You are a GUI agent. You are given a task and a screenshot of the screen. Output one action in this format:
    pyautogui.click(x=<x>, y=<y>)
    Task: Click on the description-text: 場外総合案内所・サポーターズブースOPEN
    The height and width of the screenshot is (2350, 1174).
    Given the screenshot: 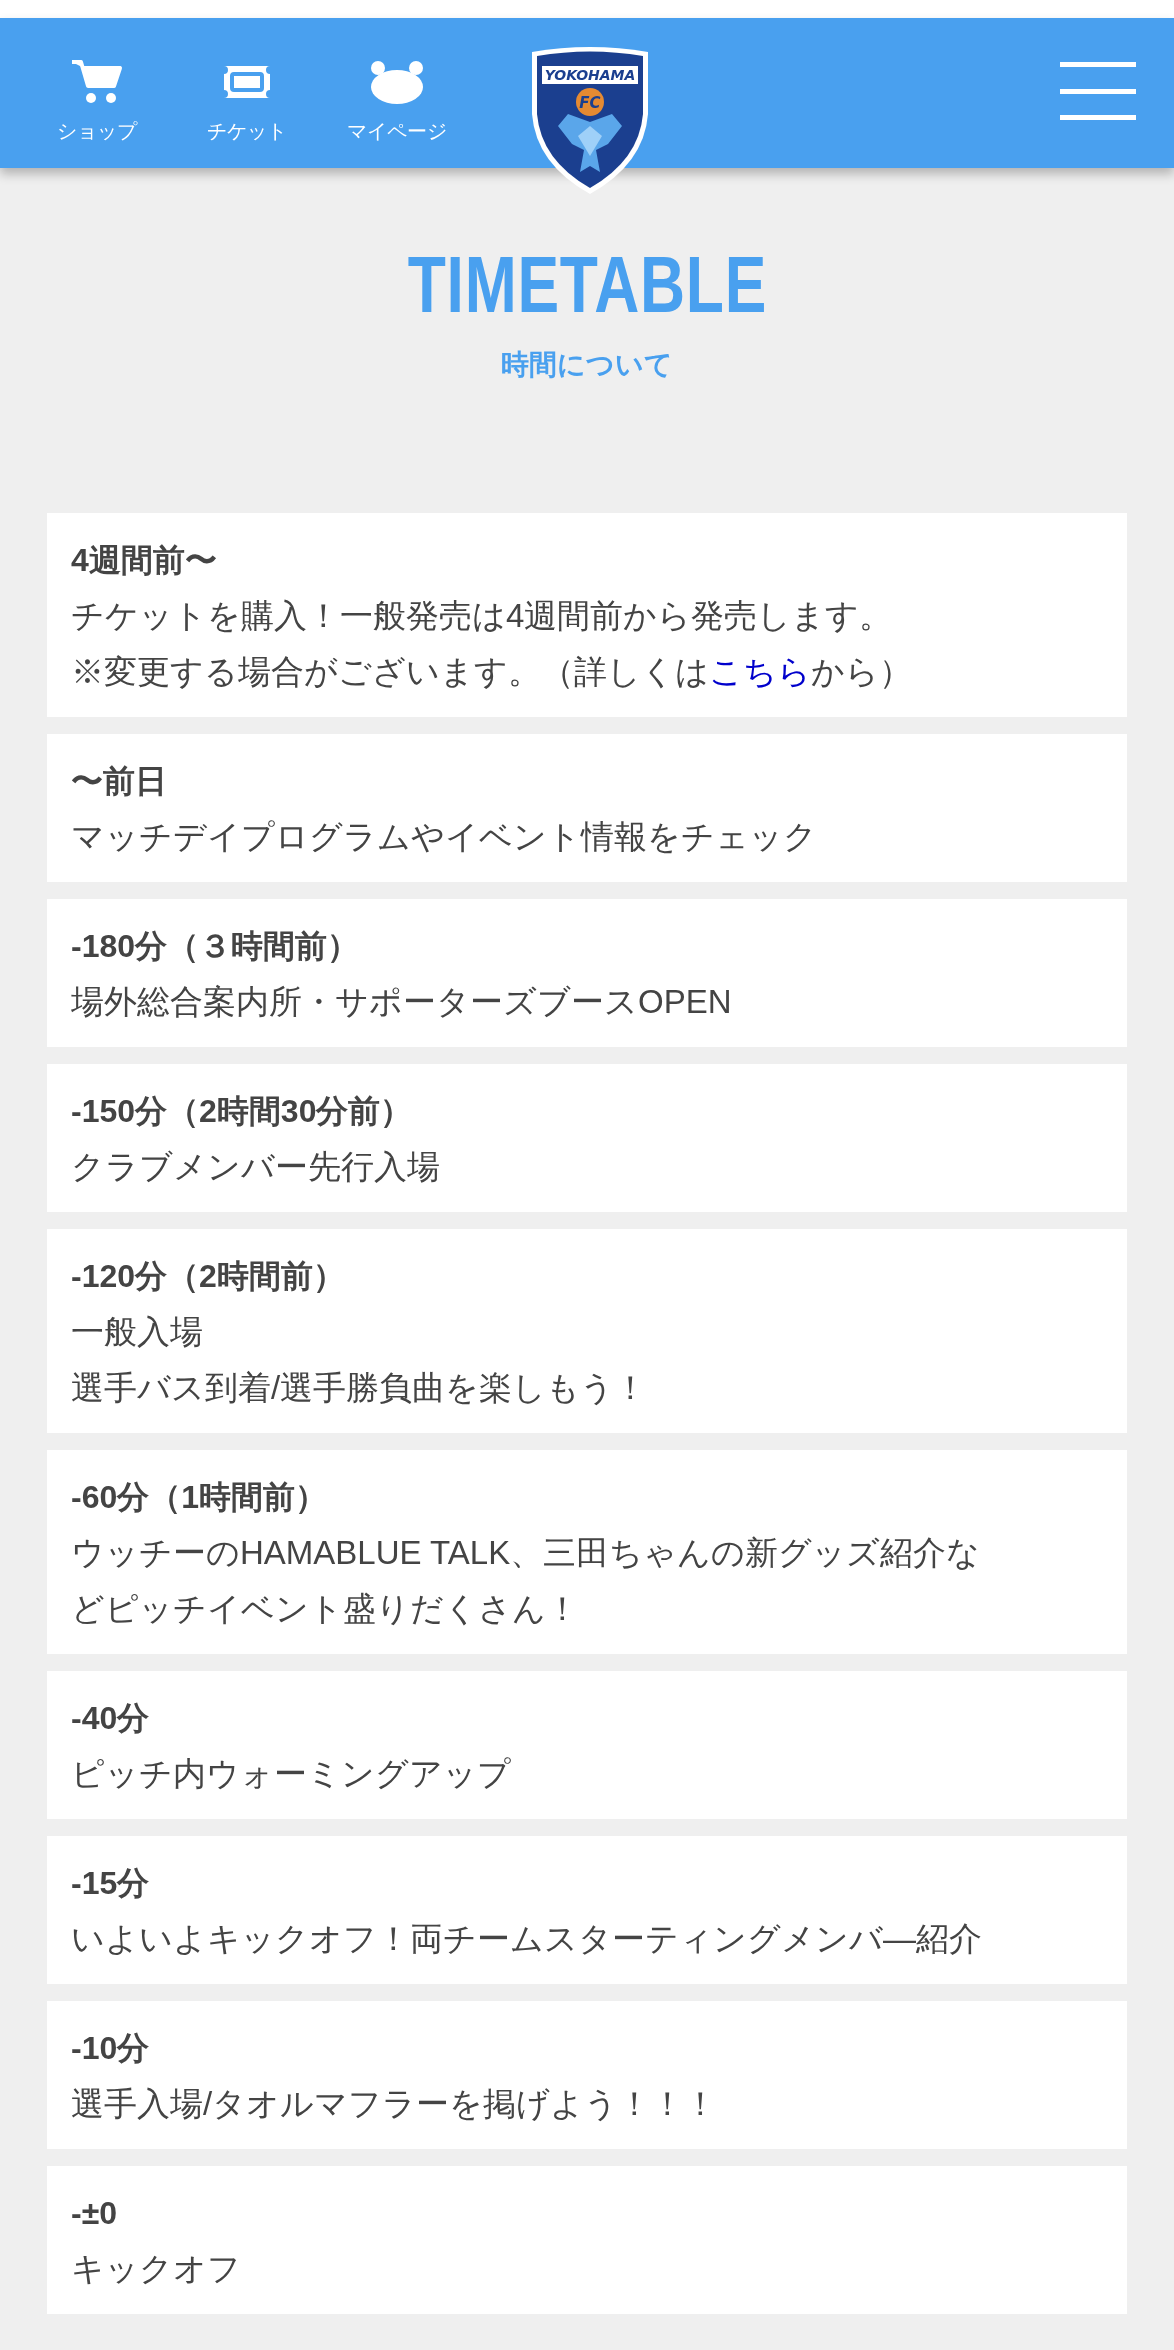 What is the action you would take?
    pyautogui.click(x=402, y=1002)
    